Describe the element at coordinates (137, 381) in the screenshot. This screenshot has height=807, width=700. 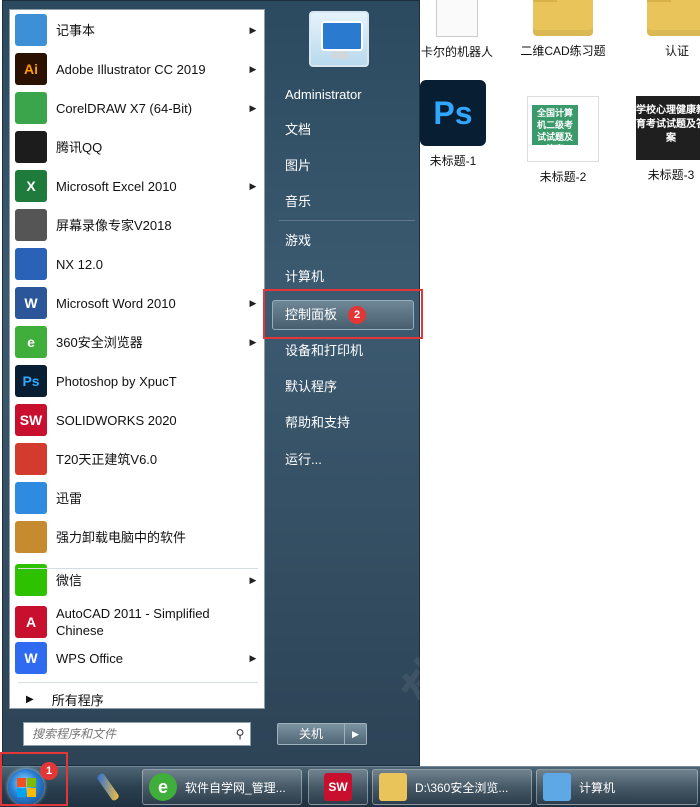
I see `program-item: Ps Photoshop by XpucT` at that location.